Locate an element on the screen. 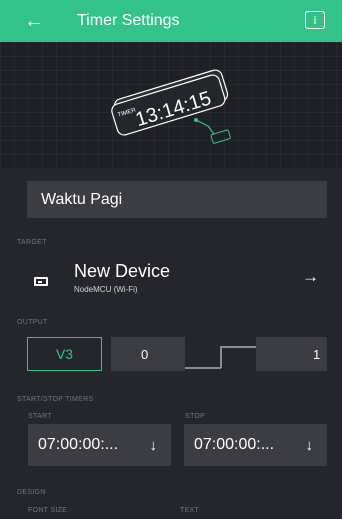 The image size is (342, 519). start-time-dropdown: 07:00:00:... ↓ is located at coordinates (99, 445).